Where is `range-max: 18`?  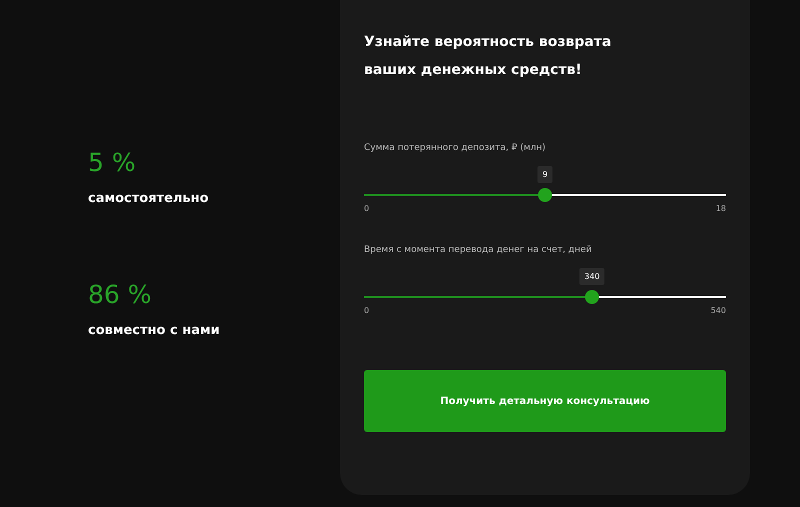 range-max: 18 is located at coordinates (721, 209).